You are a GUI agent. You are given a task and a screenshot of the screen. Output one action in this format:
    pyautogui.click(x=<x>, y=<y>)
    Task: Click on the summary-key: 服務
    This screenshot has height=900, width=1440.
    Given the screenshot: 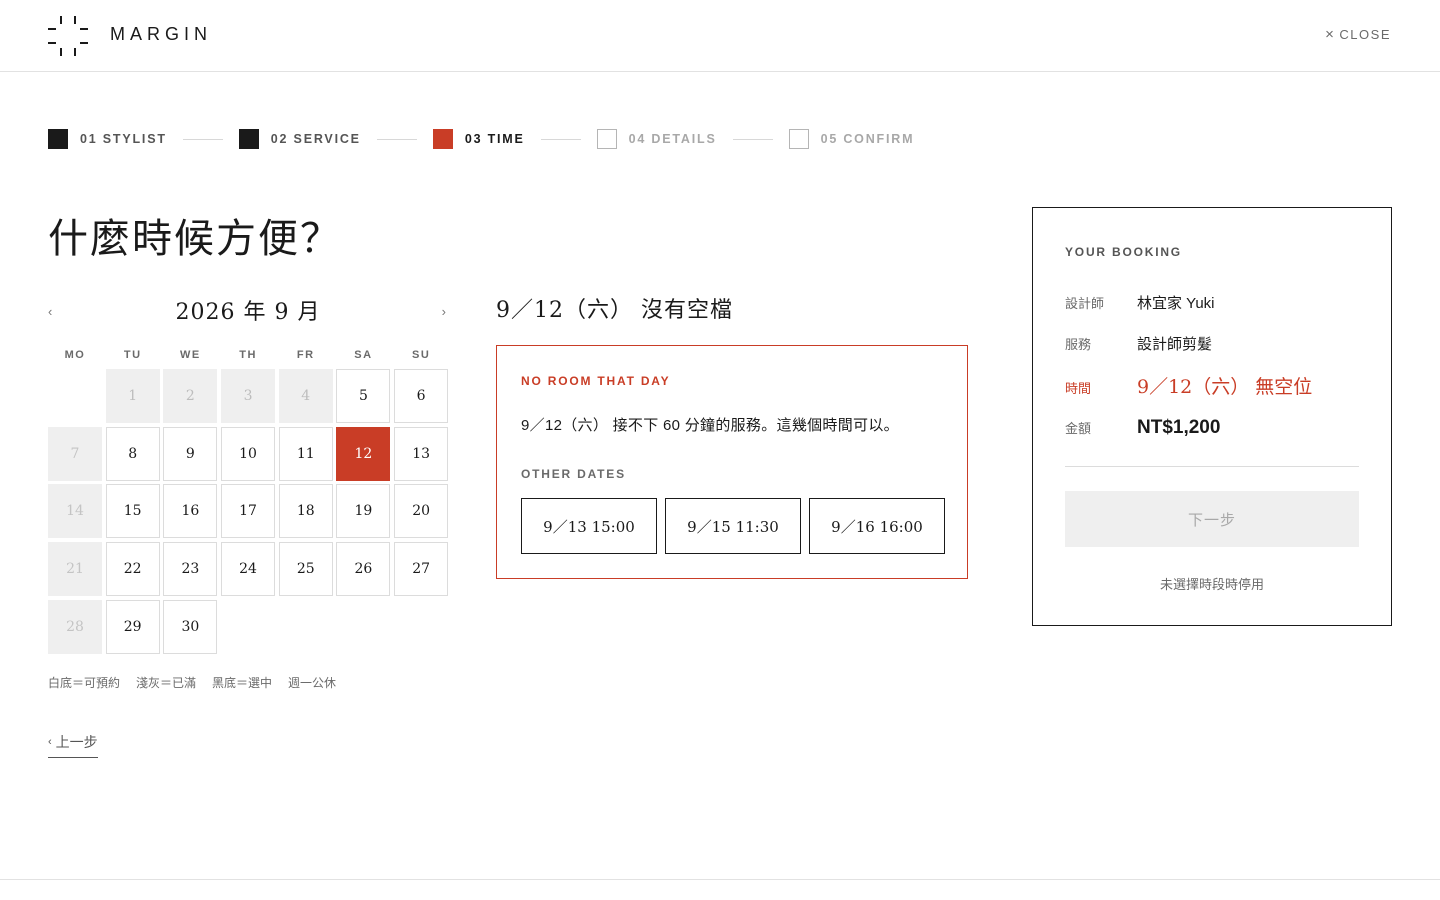 What is the action you would take?
    pyautogui.click(x=1078, y=344)
    